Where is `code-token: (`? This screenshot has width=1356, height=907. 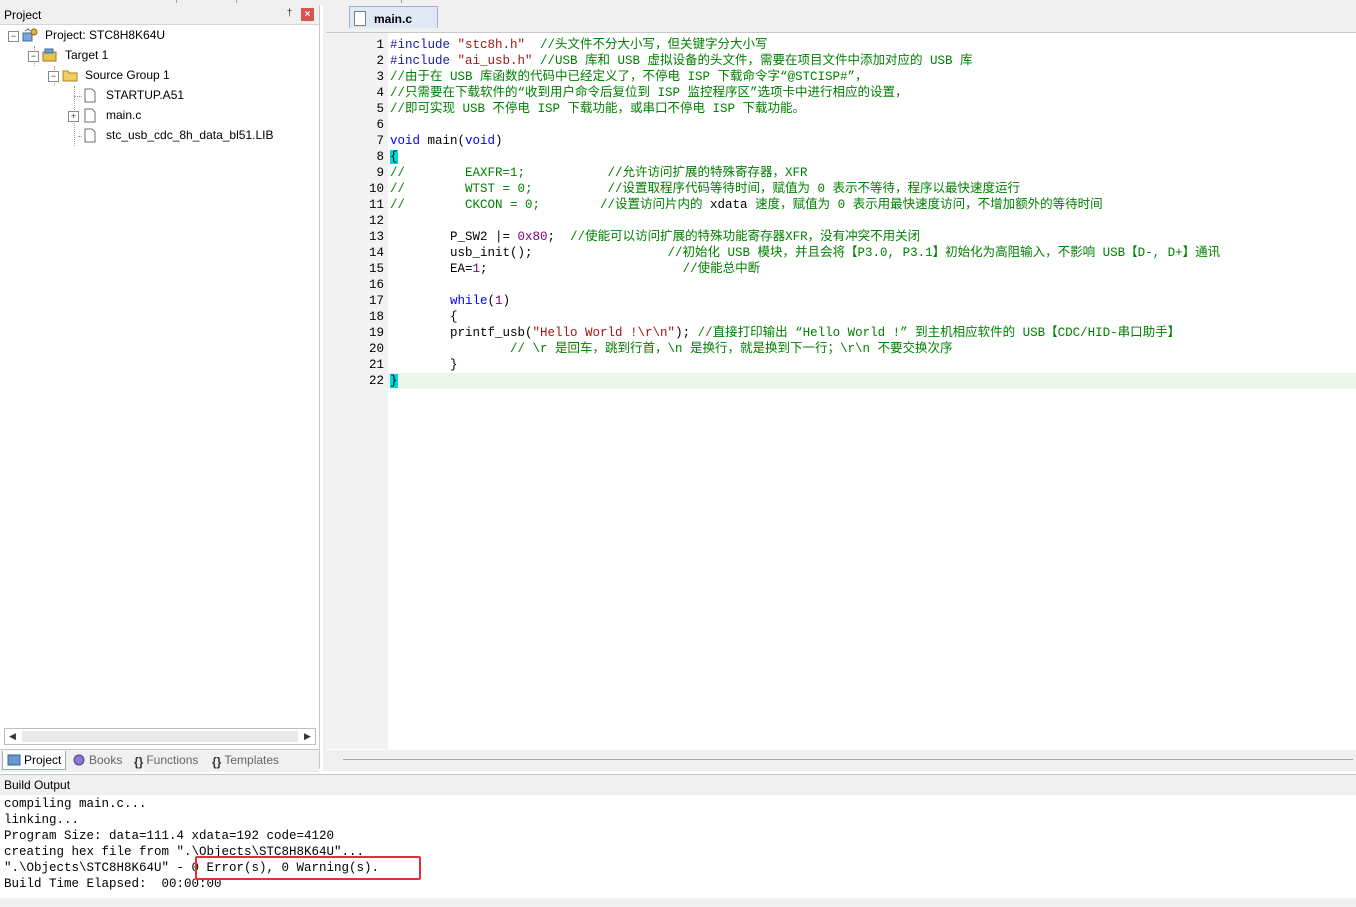 code-token: ( is located at coordinates (491, 301).